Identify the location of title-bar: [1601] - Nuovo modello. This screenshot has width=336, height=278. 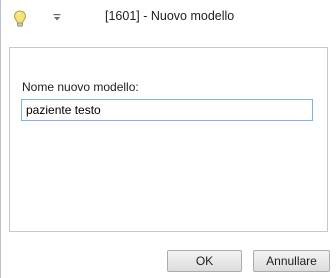
(168, 18).